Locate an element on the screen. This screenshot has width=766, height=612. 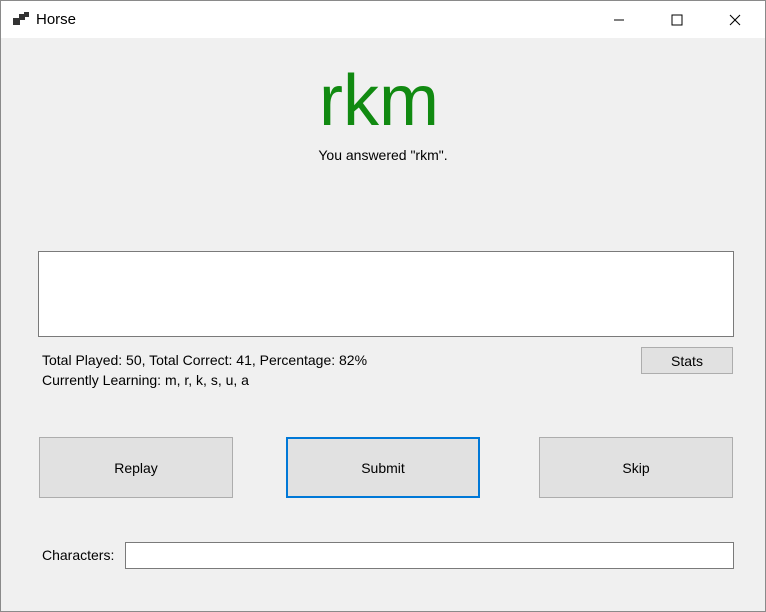
skip-button: Skip is located at coordinates (636, 467).